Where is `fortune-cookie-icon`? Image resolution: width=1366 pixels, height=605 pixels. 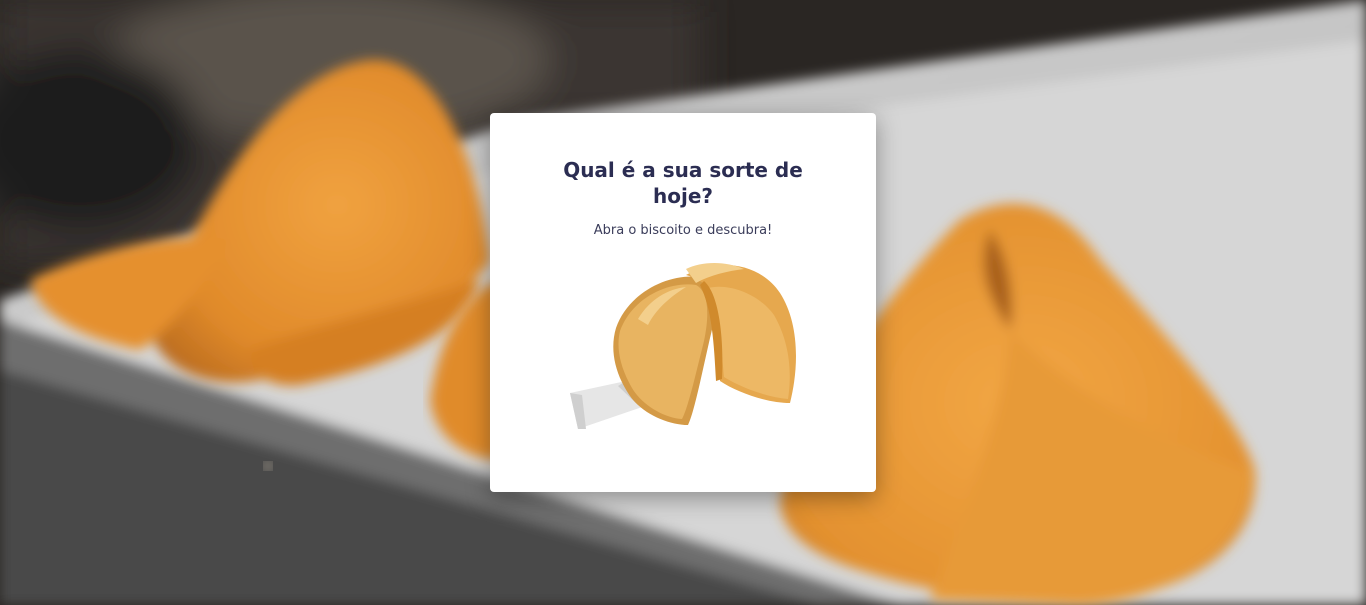
fortune-cookie-icon is located at coordinates (683, 346).